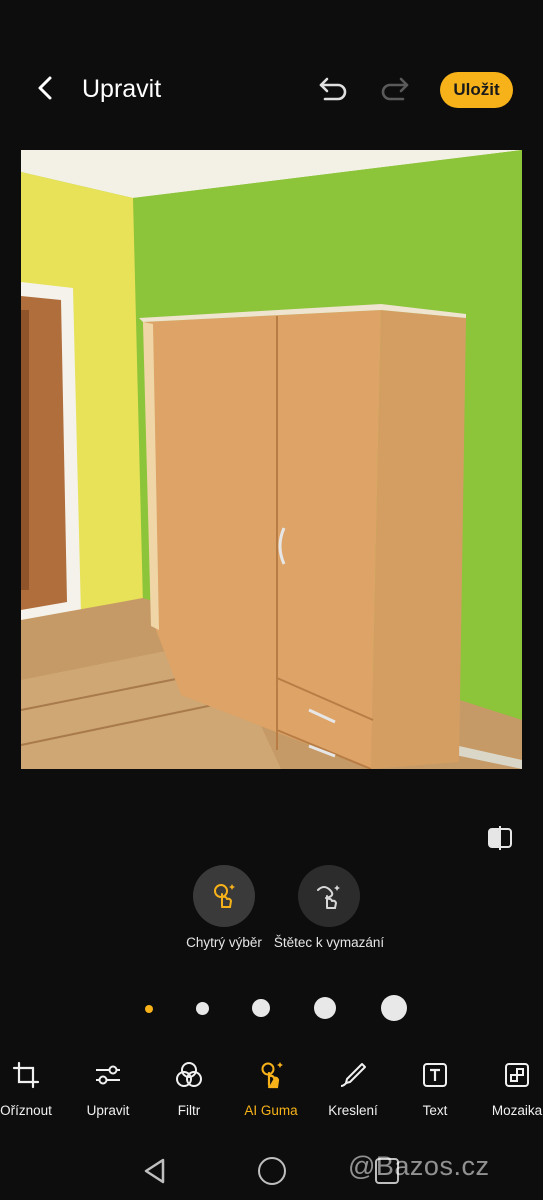 The image size is (543, 1200). What do you see at coordinates (435, 1075) in the screenshot?
I see `text-icon` at bounding box center [435, 1075].